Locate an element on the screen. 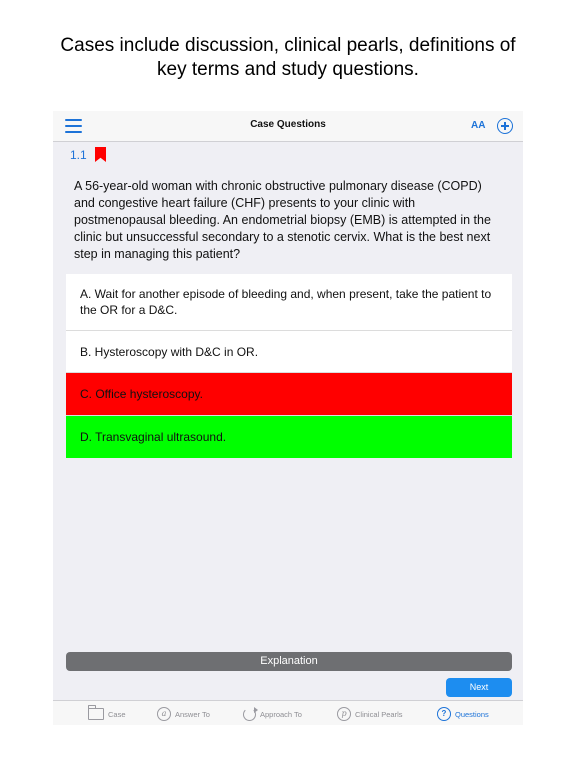 The height and width of the screenshot is (768, 576). question-number: 1.1 is located at coordinates (78, 155).